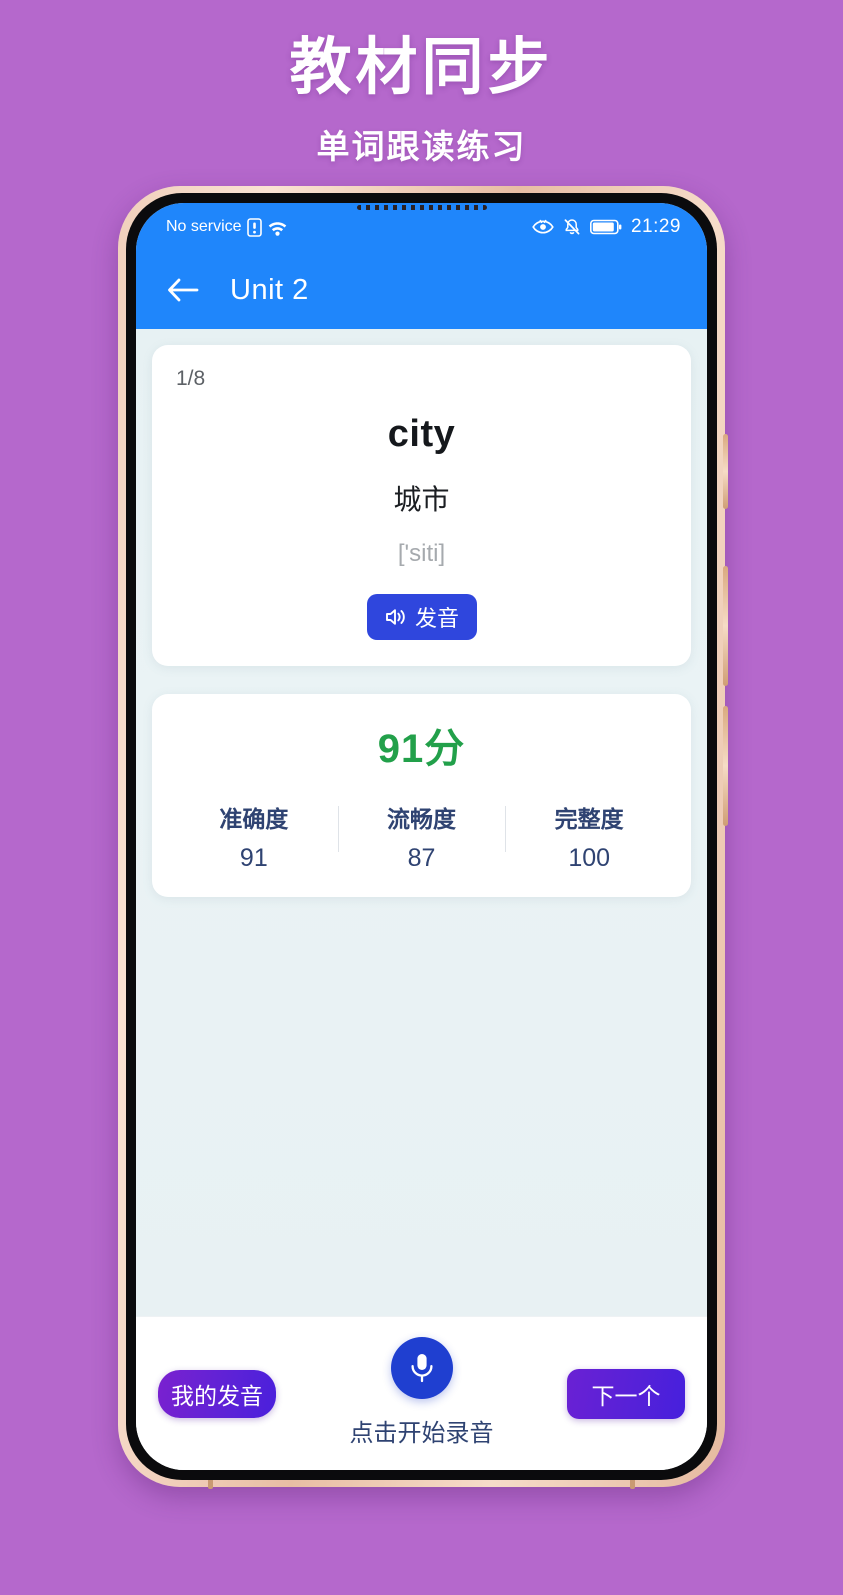 The width and height of the screenshot is (843, 1595). What do you see at coordinates (421, 434) in the screenshot?
I see `word-english: city` at bounding box center [421, 434].